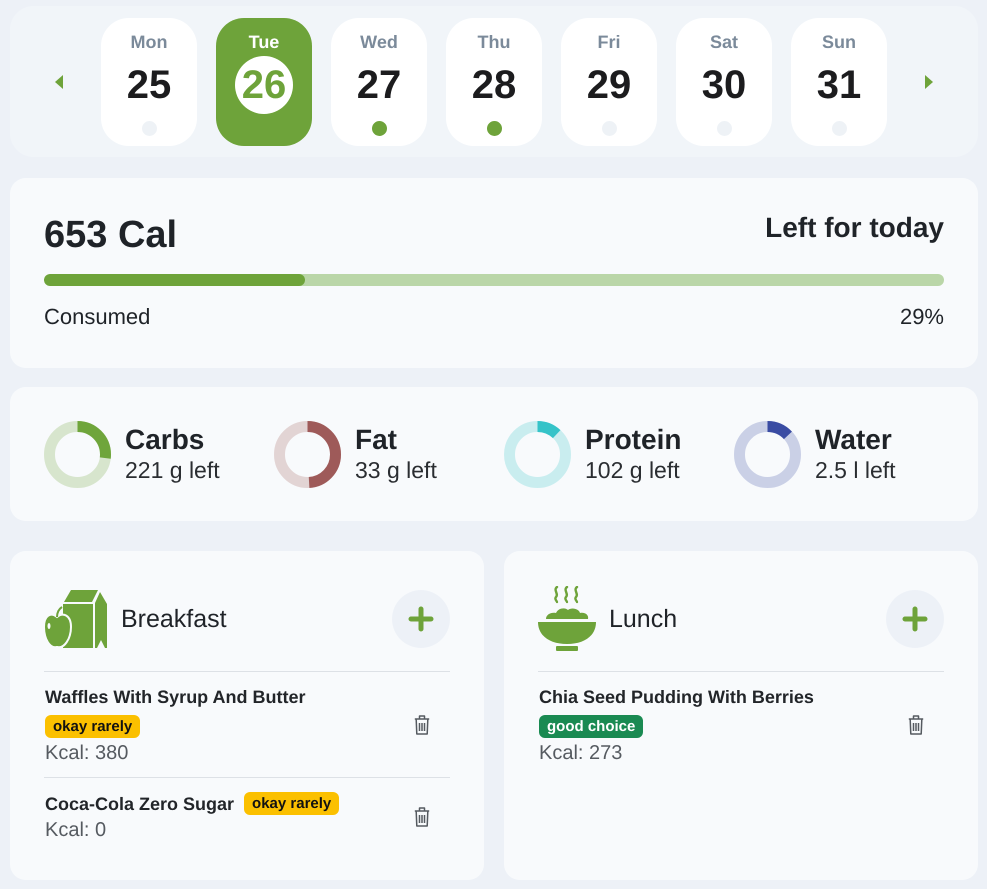 The height and width of the screenshot is (889, 987). What do you see at coordinates (676, 697) in the screenshot?
I see `food-name: Chia Seed Pudding With Berries` at bounding box center [676, 697].